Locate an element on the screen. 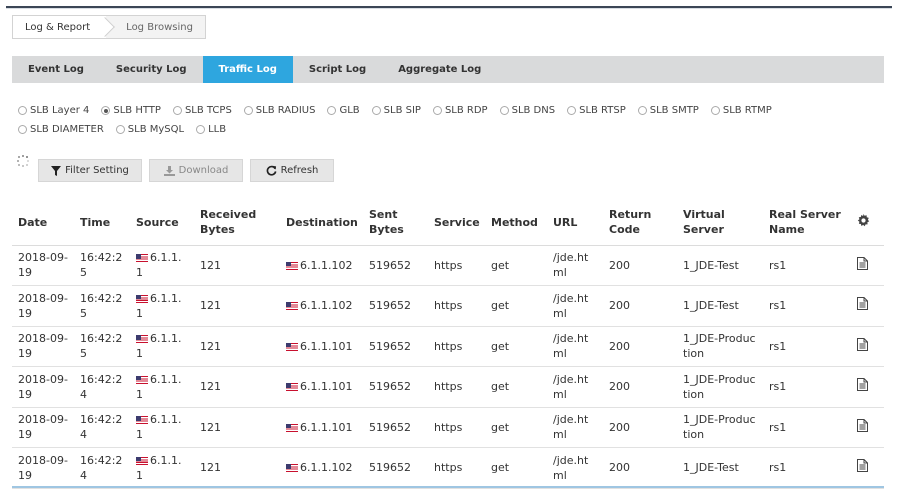  radio-slb-rtsp: SLB RTSP is located at coordinates (596, 110).